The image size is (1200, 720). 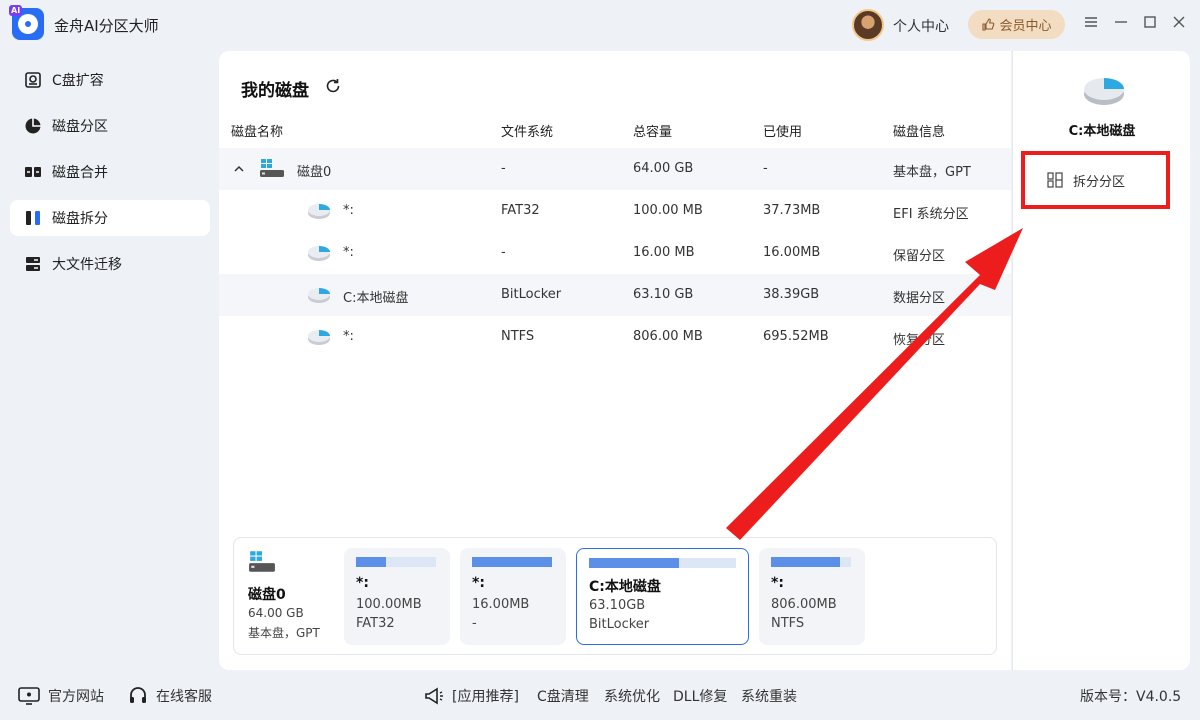 I want to click on partition-card: *: 100.00MB FAT32, so click(x=397, y=596).